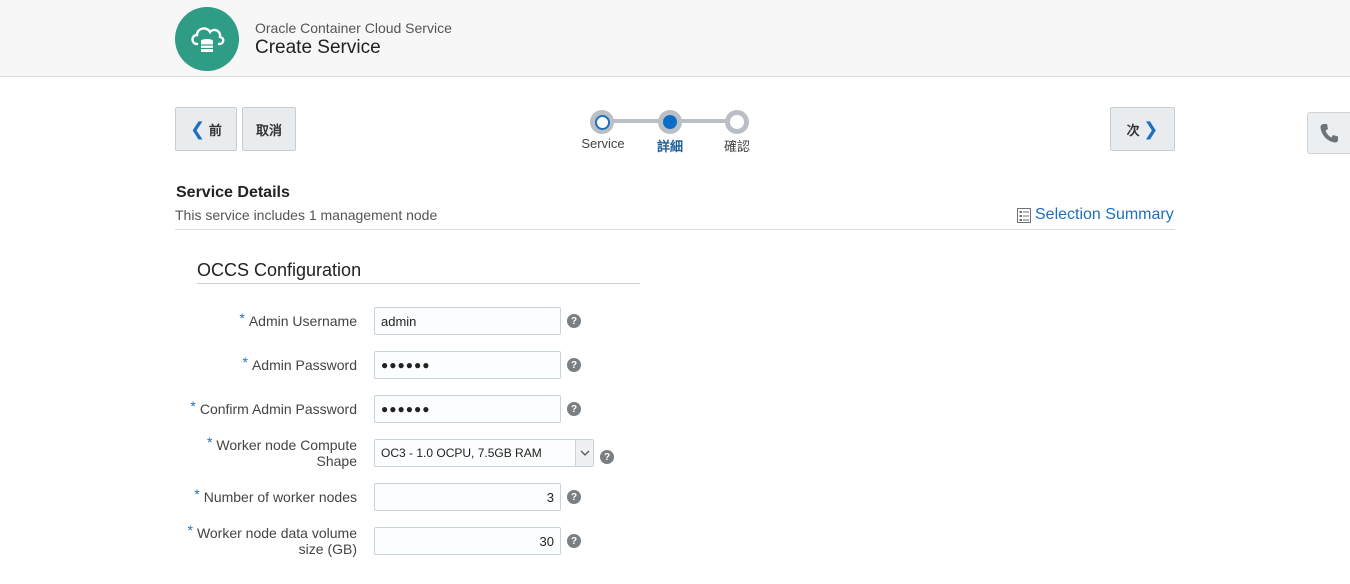 Image resolution: width=1350 pixels, height=584 pixels. I want to click on page-title: Create Service, so click(318, 47).